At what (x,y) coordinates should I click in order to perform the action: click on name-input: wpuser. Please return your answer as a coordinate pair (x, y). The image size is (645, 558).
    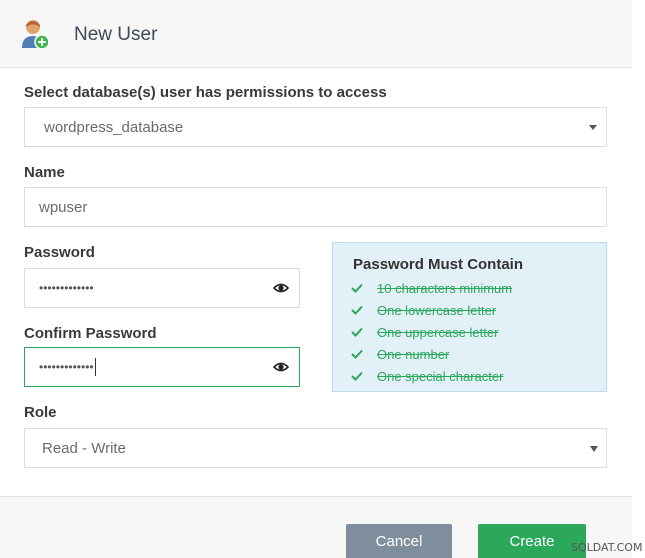
    Looking at the image, I should click on (315, 207).